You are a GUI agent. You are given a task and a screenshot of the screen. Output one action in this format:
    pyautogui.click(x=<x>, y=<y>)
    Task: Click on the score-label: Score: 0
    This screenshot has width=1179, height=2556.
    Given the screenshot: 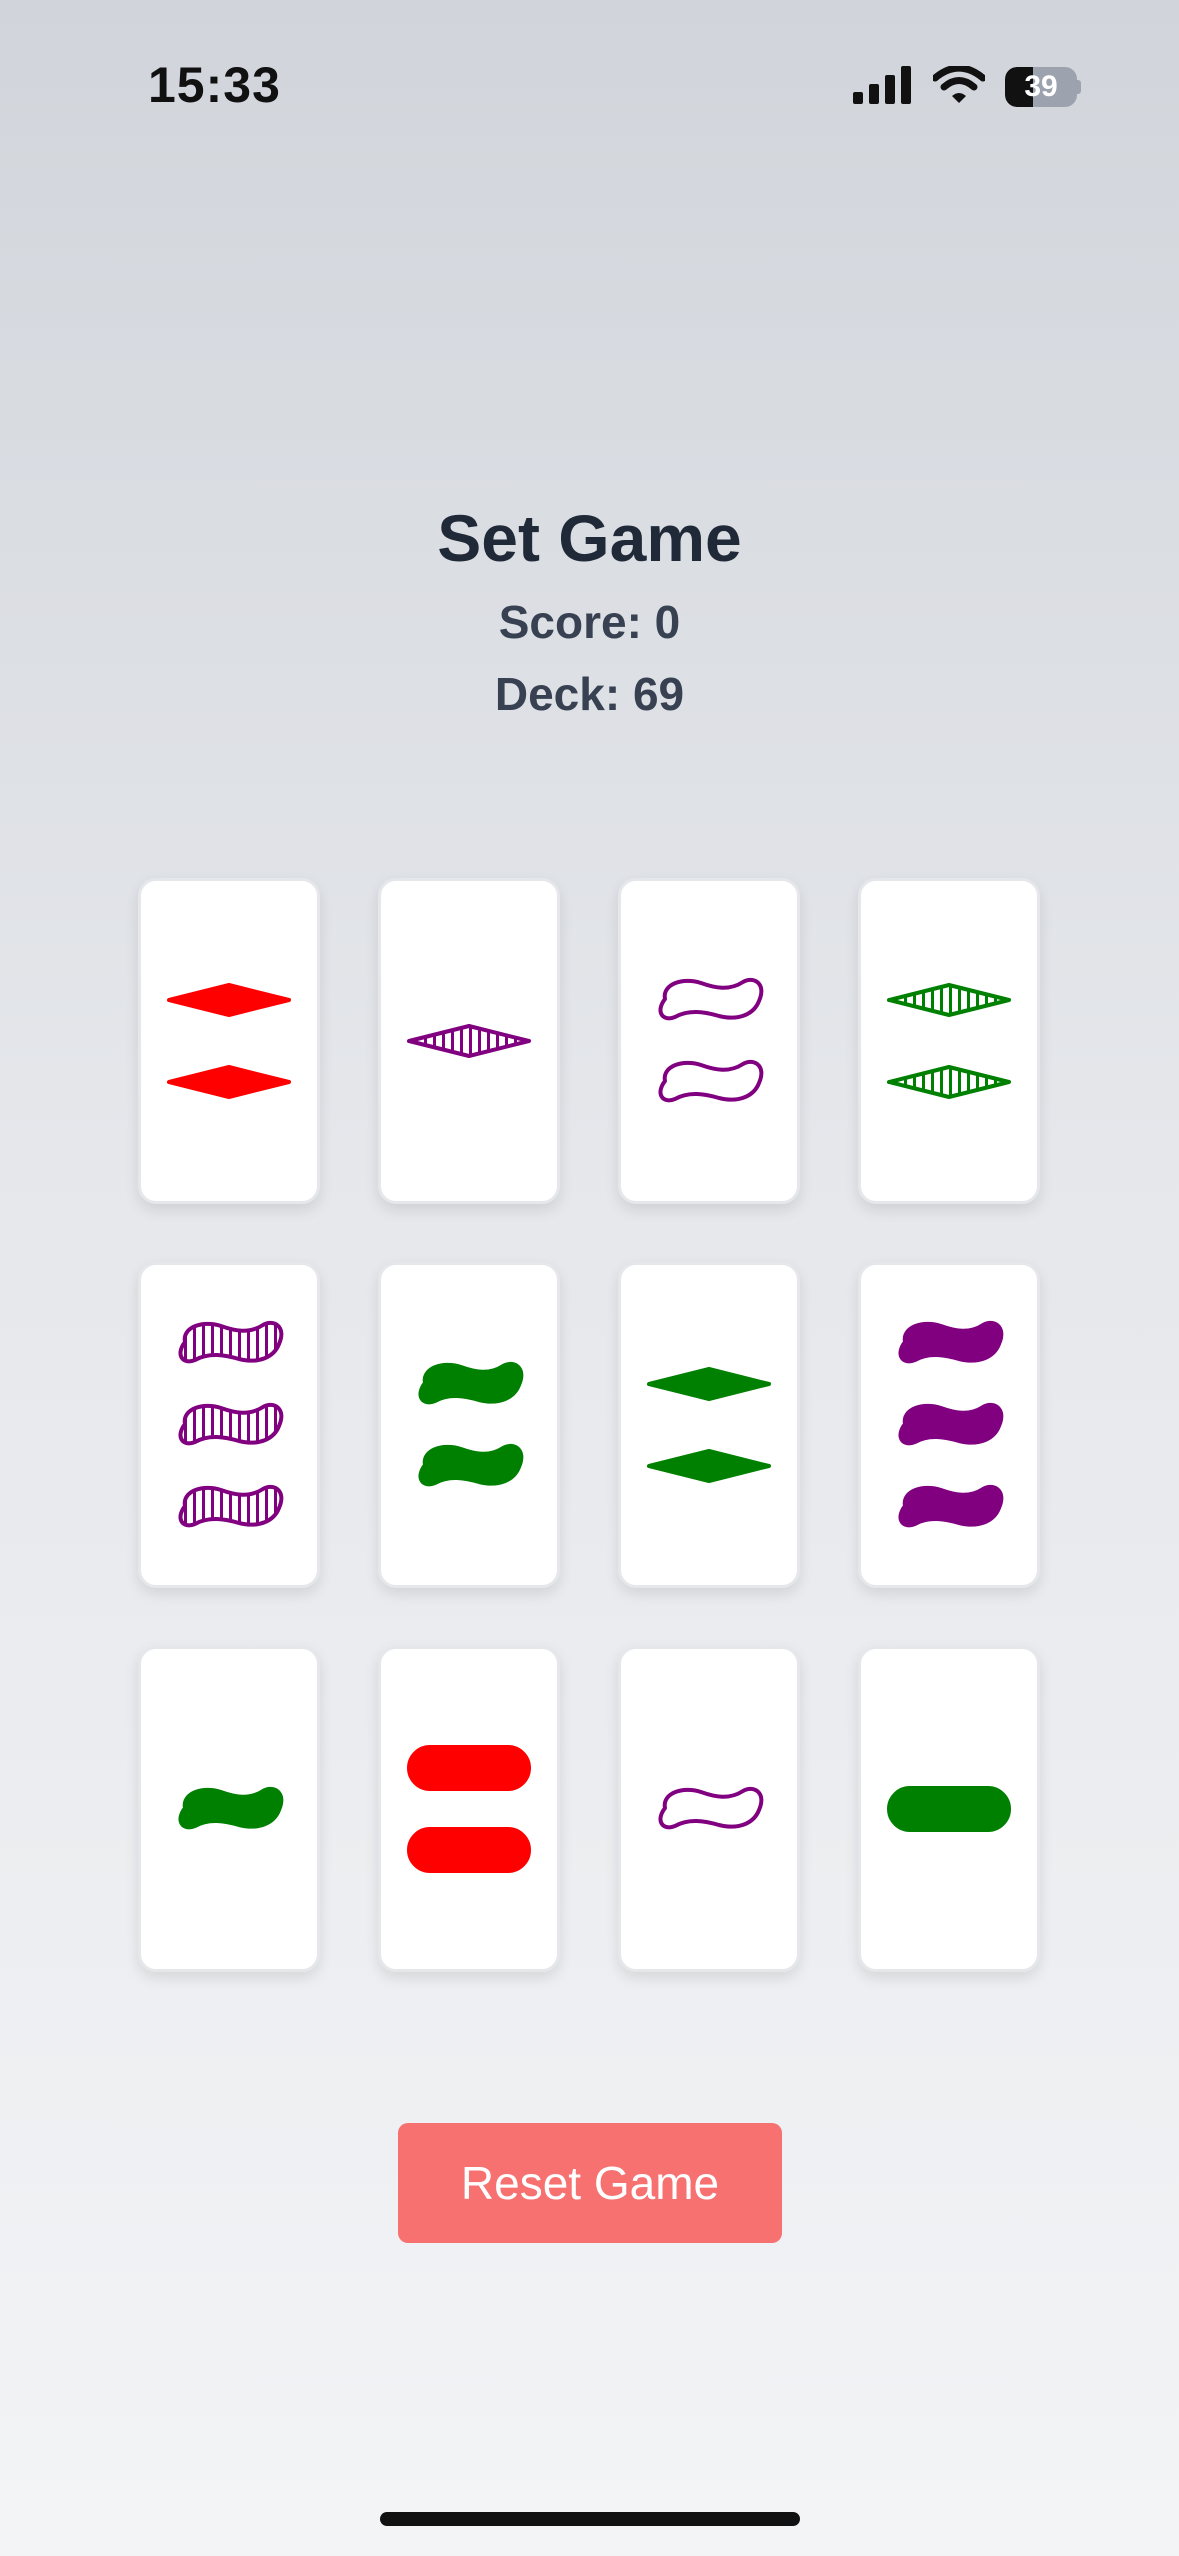 What is the action you would take?
    pyautogui.click(x=589, y=622)
    